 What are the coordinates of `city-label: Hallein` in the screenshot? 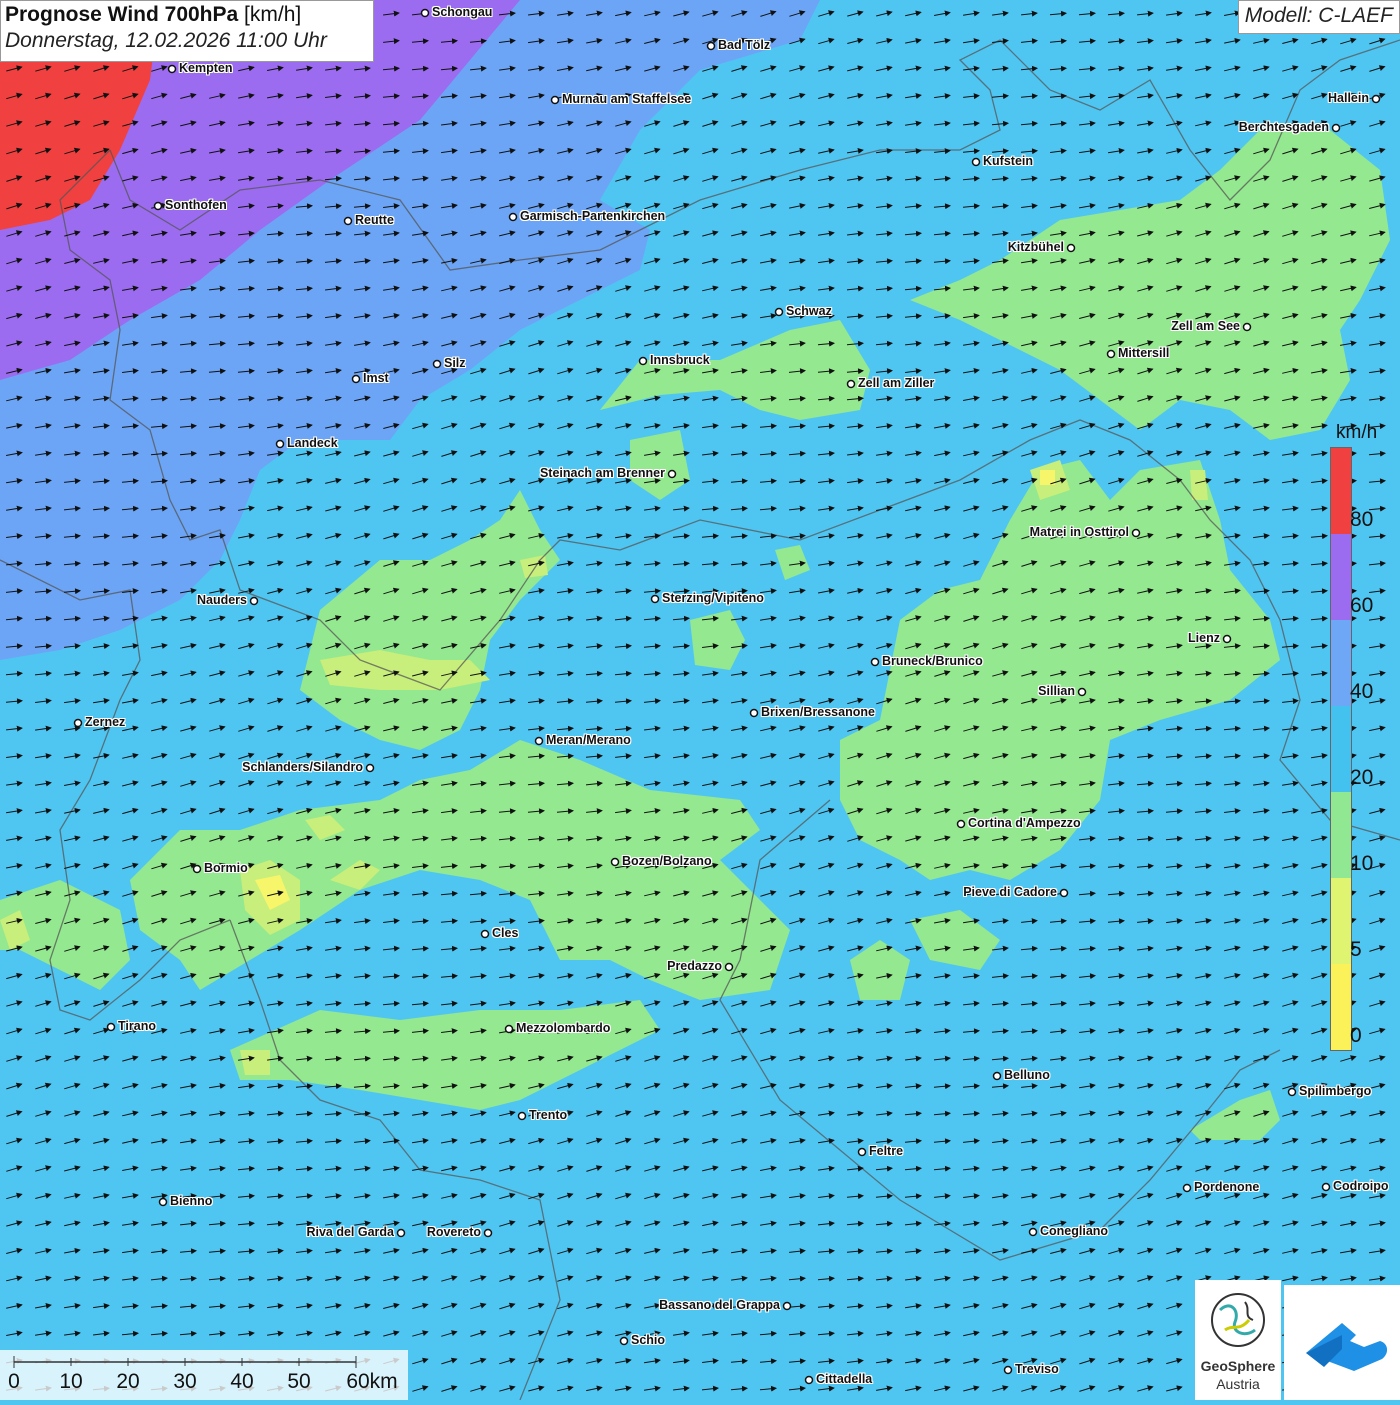 It's located at (1348, 98).